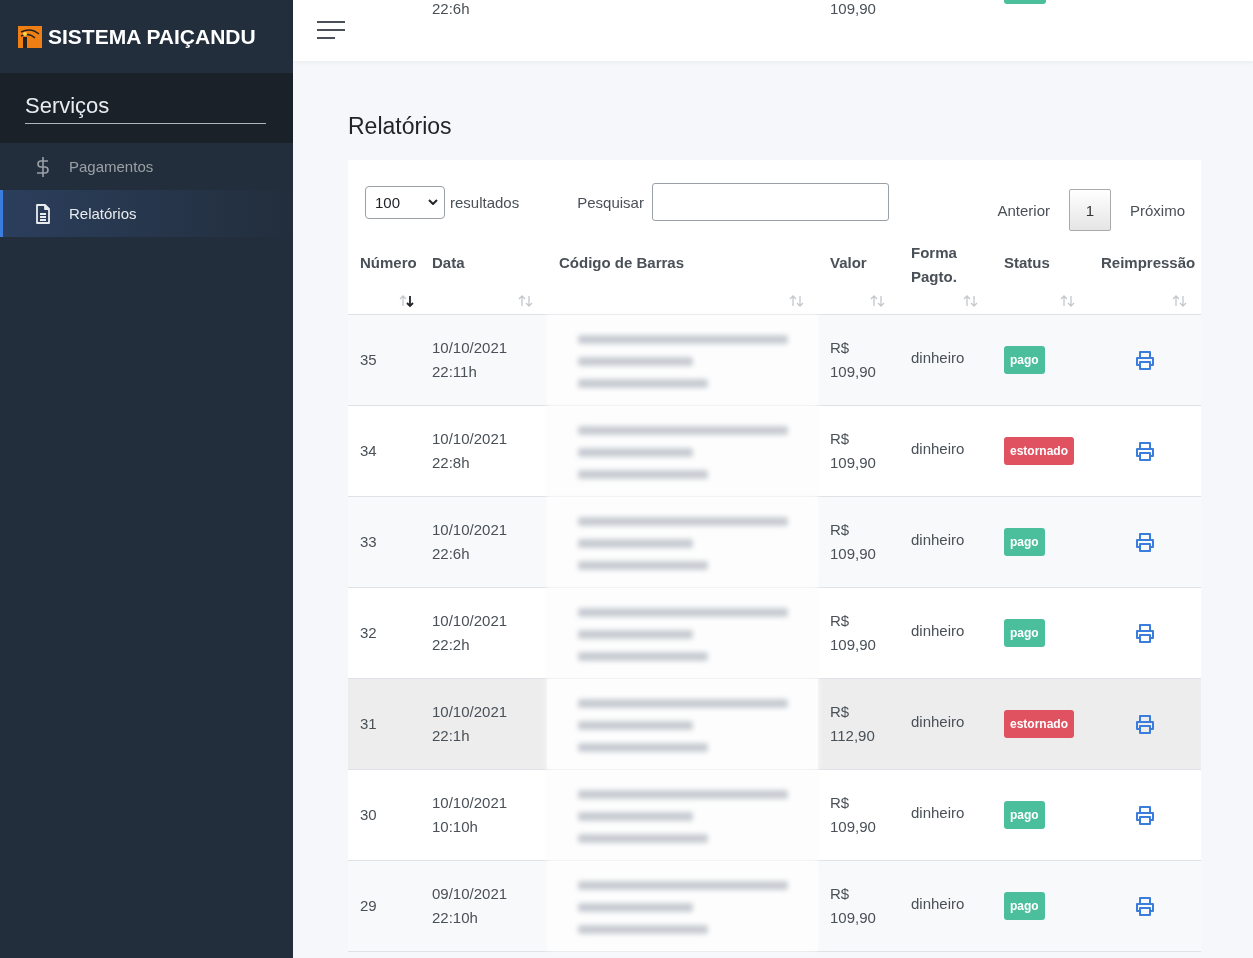  What do you see at coordinates (331, 30) in the screenshot?
I see `menu-icon` at bounding box center [331, 30].